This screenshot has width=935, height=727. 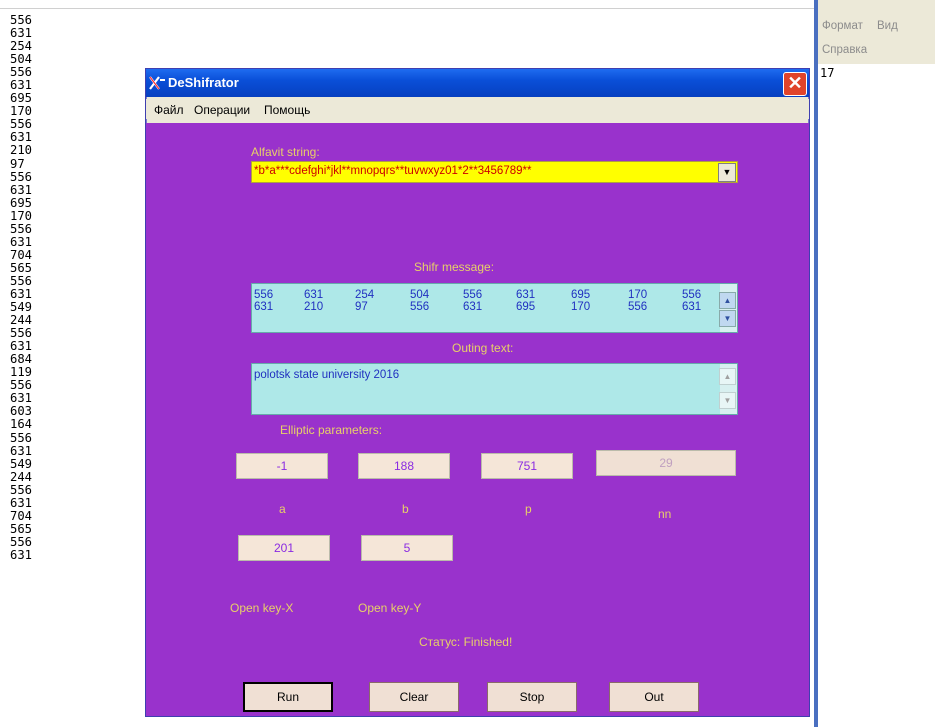 I want to click on background-number: 170, so click(x=21, y=215).